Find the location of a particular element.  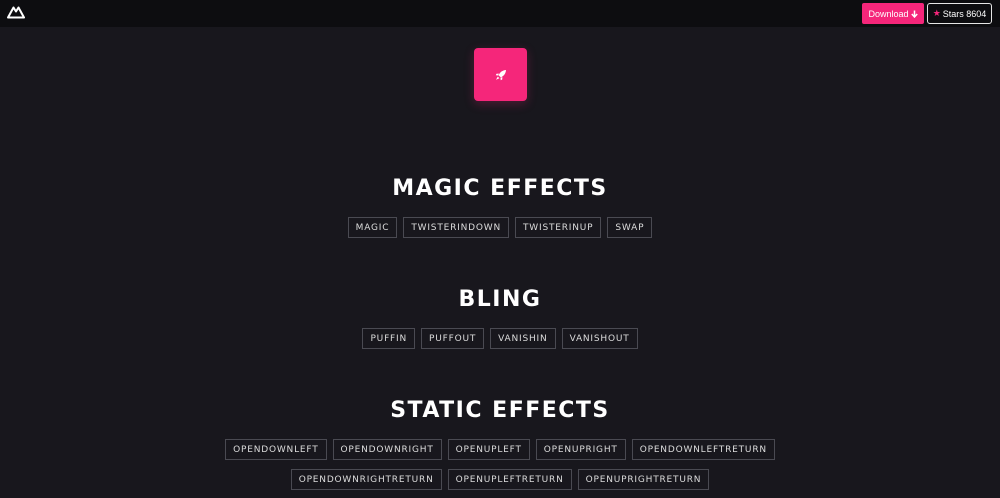

effect-button-twisterindown: TWISTERINDOWN is located at coordinates (456, 227).